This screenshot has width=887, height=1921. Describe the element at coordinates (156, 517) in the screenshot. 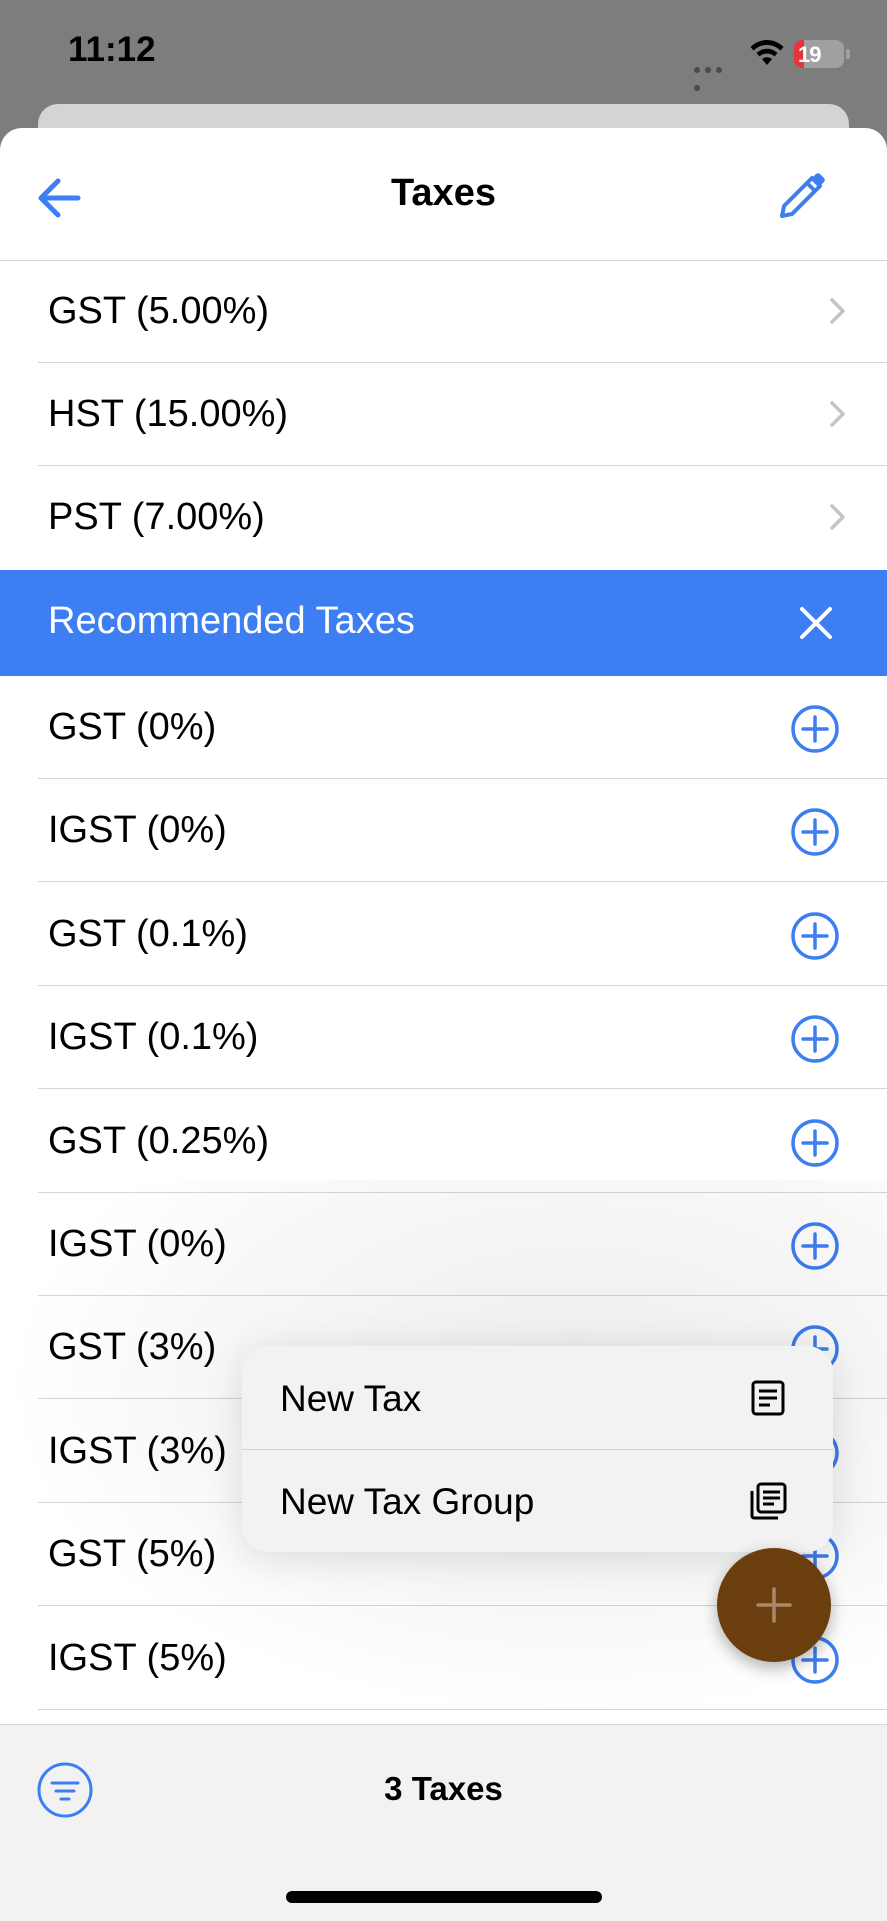

I see `tax-label: PST (7.00%)` at that location.